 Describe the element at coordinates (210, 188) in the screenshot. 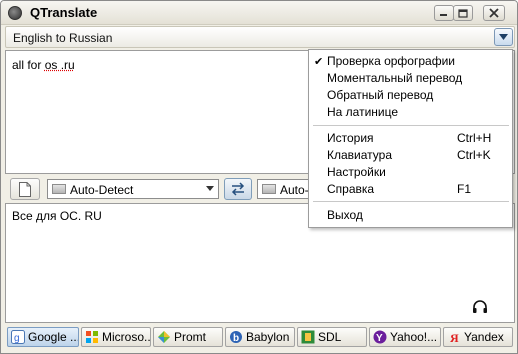

I see `dropdown-arrow-icon` at that location.